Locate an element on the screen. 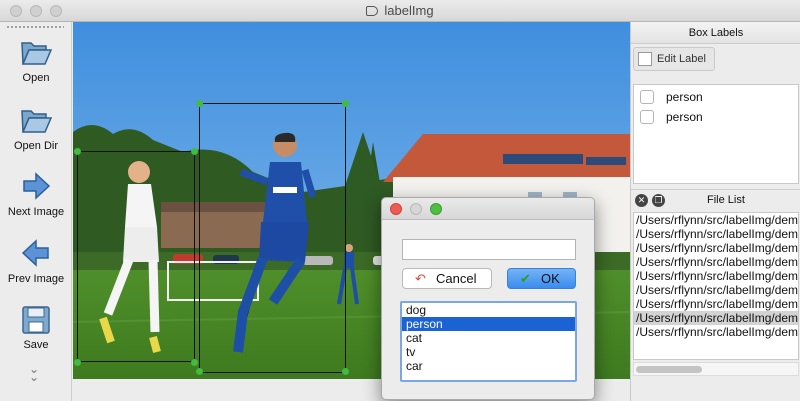 The height and width of the screenshot is (401, 800). prev-image-button: Prev Image is located at coordinates (36, 261).